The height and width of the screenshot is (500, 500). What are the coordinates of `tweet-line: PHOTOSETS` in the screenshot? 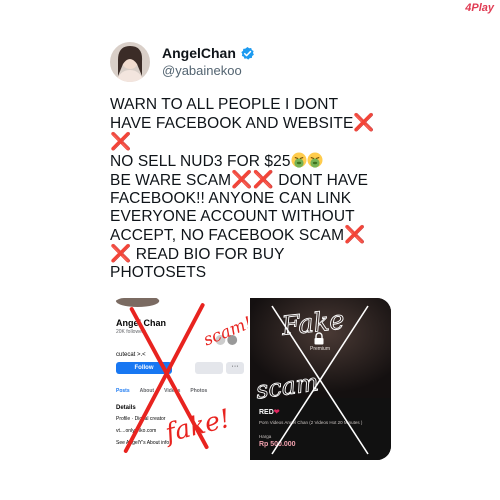 It's located at (158, 272).